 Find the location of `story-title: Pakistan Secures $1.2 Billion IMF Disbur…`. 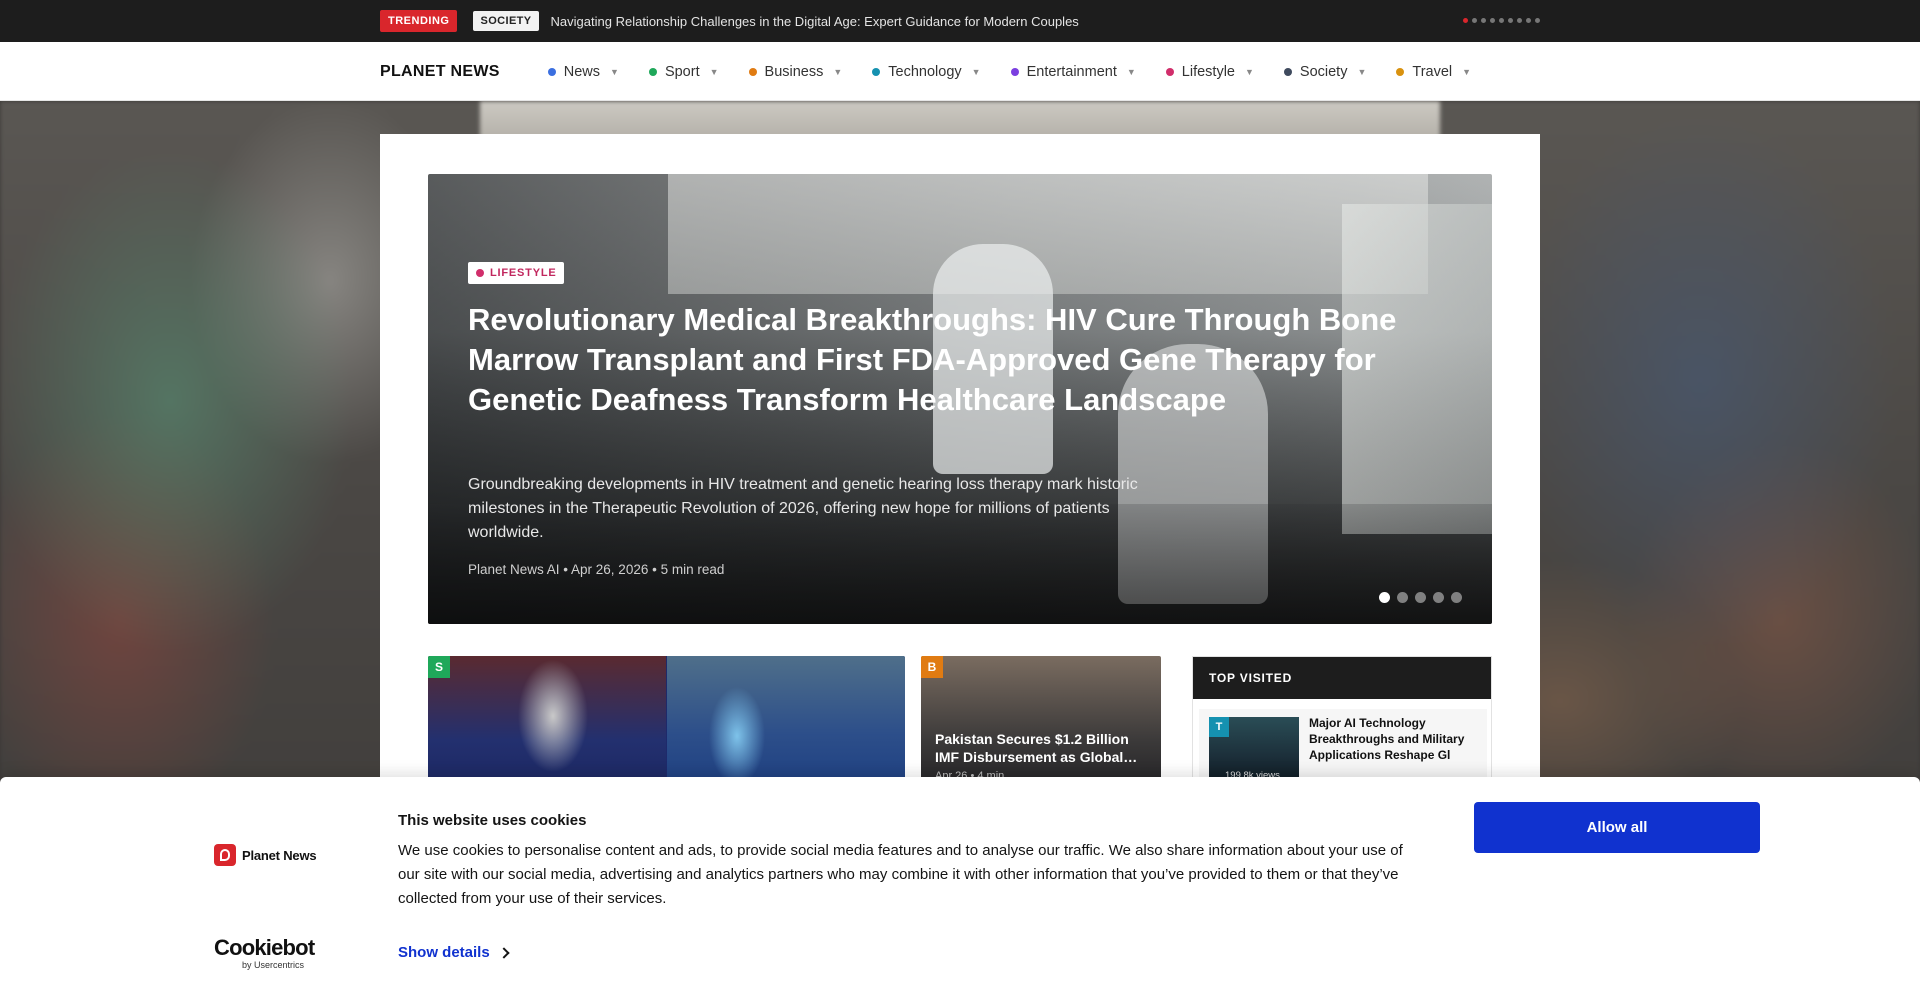

story-title: Pakistan Secures $1.2 Billion IMF Disbur… is located at coordinates (1040, 748).